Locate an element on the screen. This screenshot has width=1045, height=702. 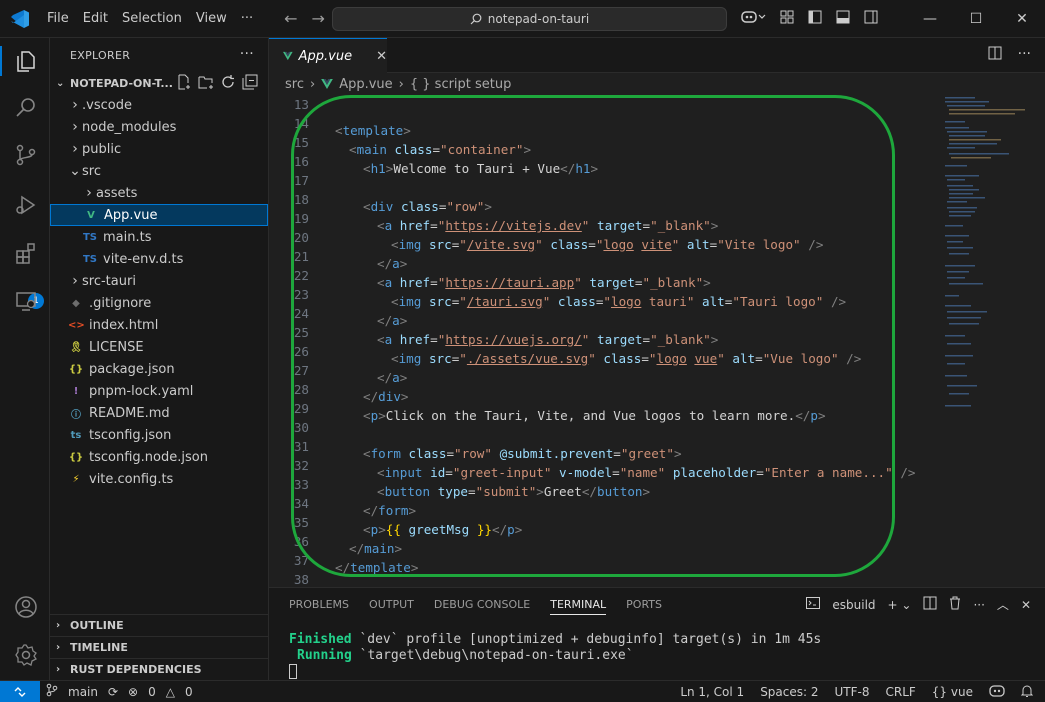
tree-item: ⓘ README.md is located at coordinates (159, 413).